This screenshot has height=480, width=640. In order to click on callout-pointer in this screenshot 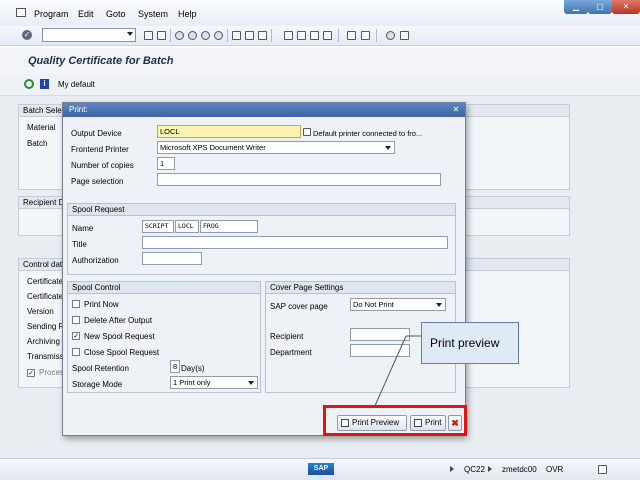, I will do `click(397, 372)`.